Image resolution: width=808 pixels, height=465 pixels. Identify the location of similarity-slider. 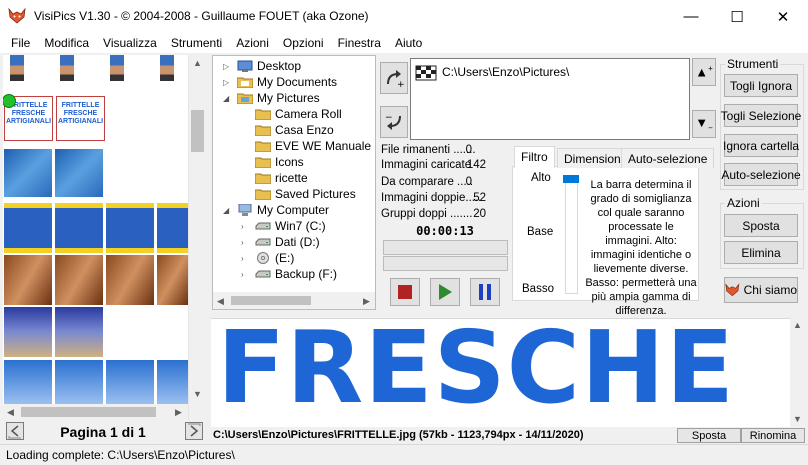
(571, 235).